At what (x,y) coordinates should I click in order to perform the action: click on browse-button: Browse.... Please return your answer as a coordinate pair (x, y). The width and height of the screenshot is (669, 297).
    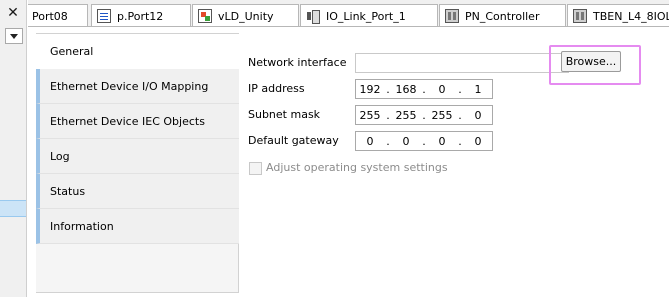
    Looking at the image, I should click on (591, 61).